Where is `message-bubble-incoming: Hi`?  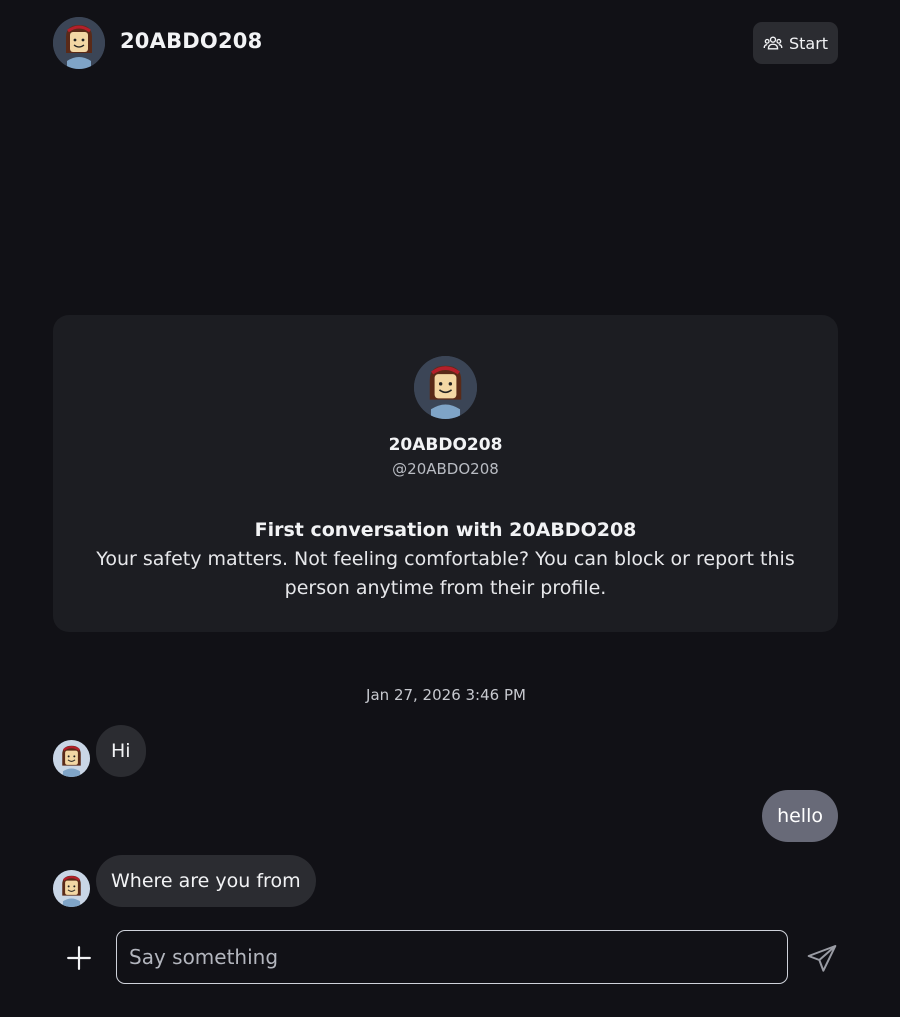
message-bubble-incoming: Hi is located at coordinates (121, 751).